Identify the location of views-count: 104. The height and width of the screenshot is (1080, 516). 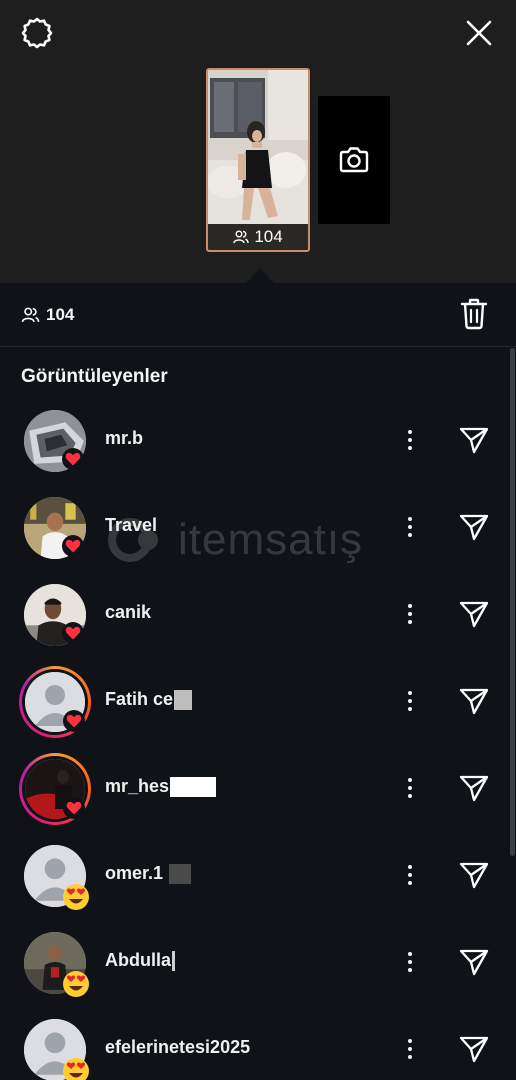
(60, 314).